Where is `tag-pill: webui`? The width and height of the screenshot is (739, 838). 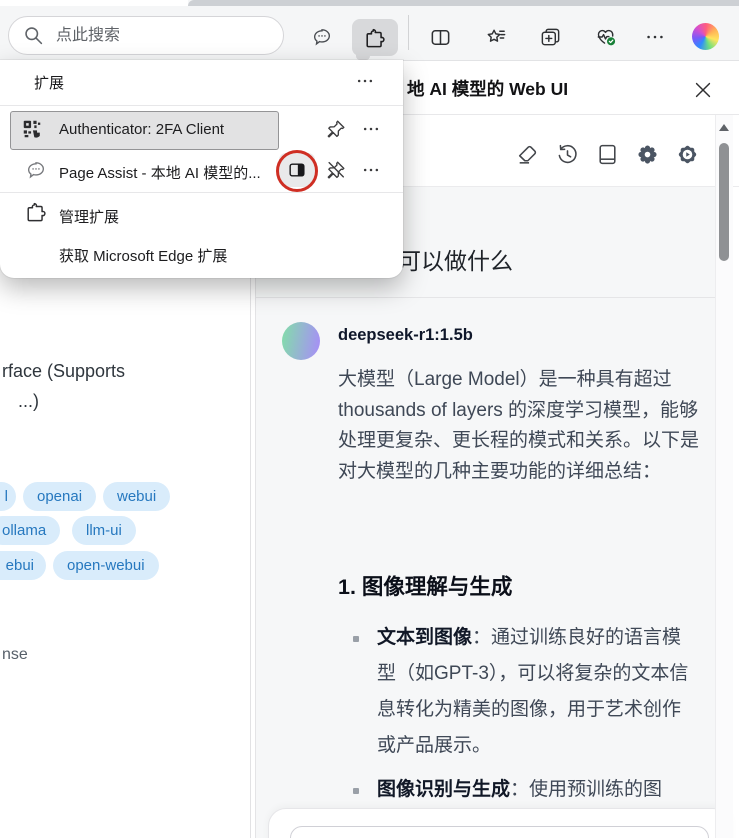 tag-pill: webui is located at coordinates (137, 496).